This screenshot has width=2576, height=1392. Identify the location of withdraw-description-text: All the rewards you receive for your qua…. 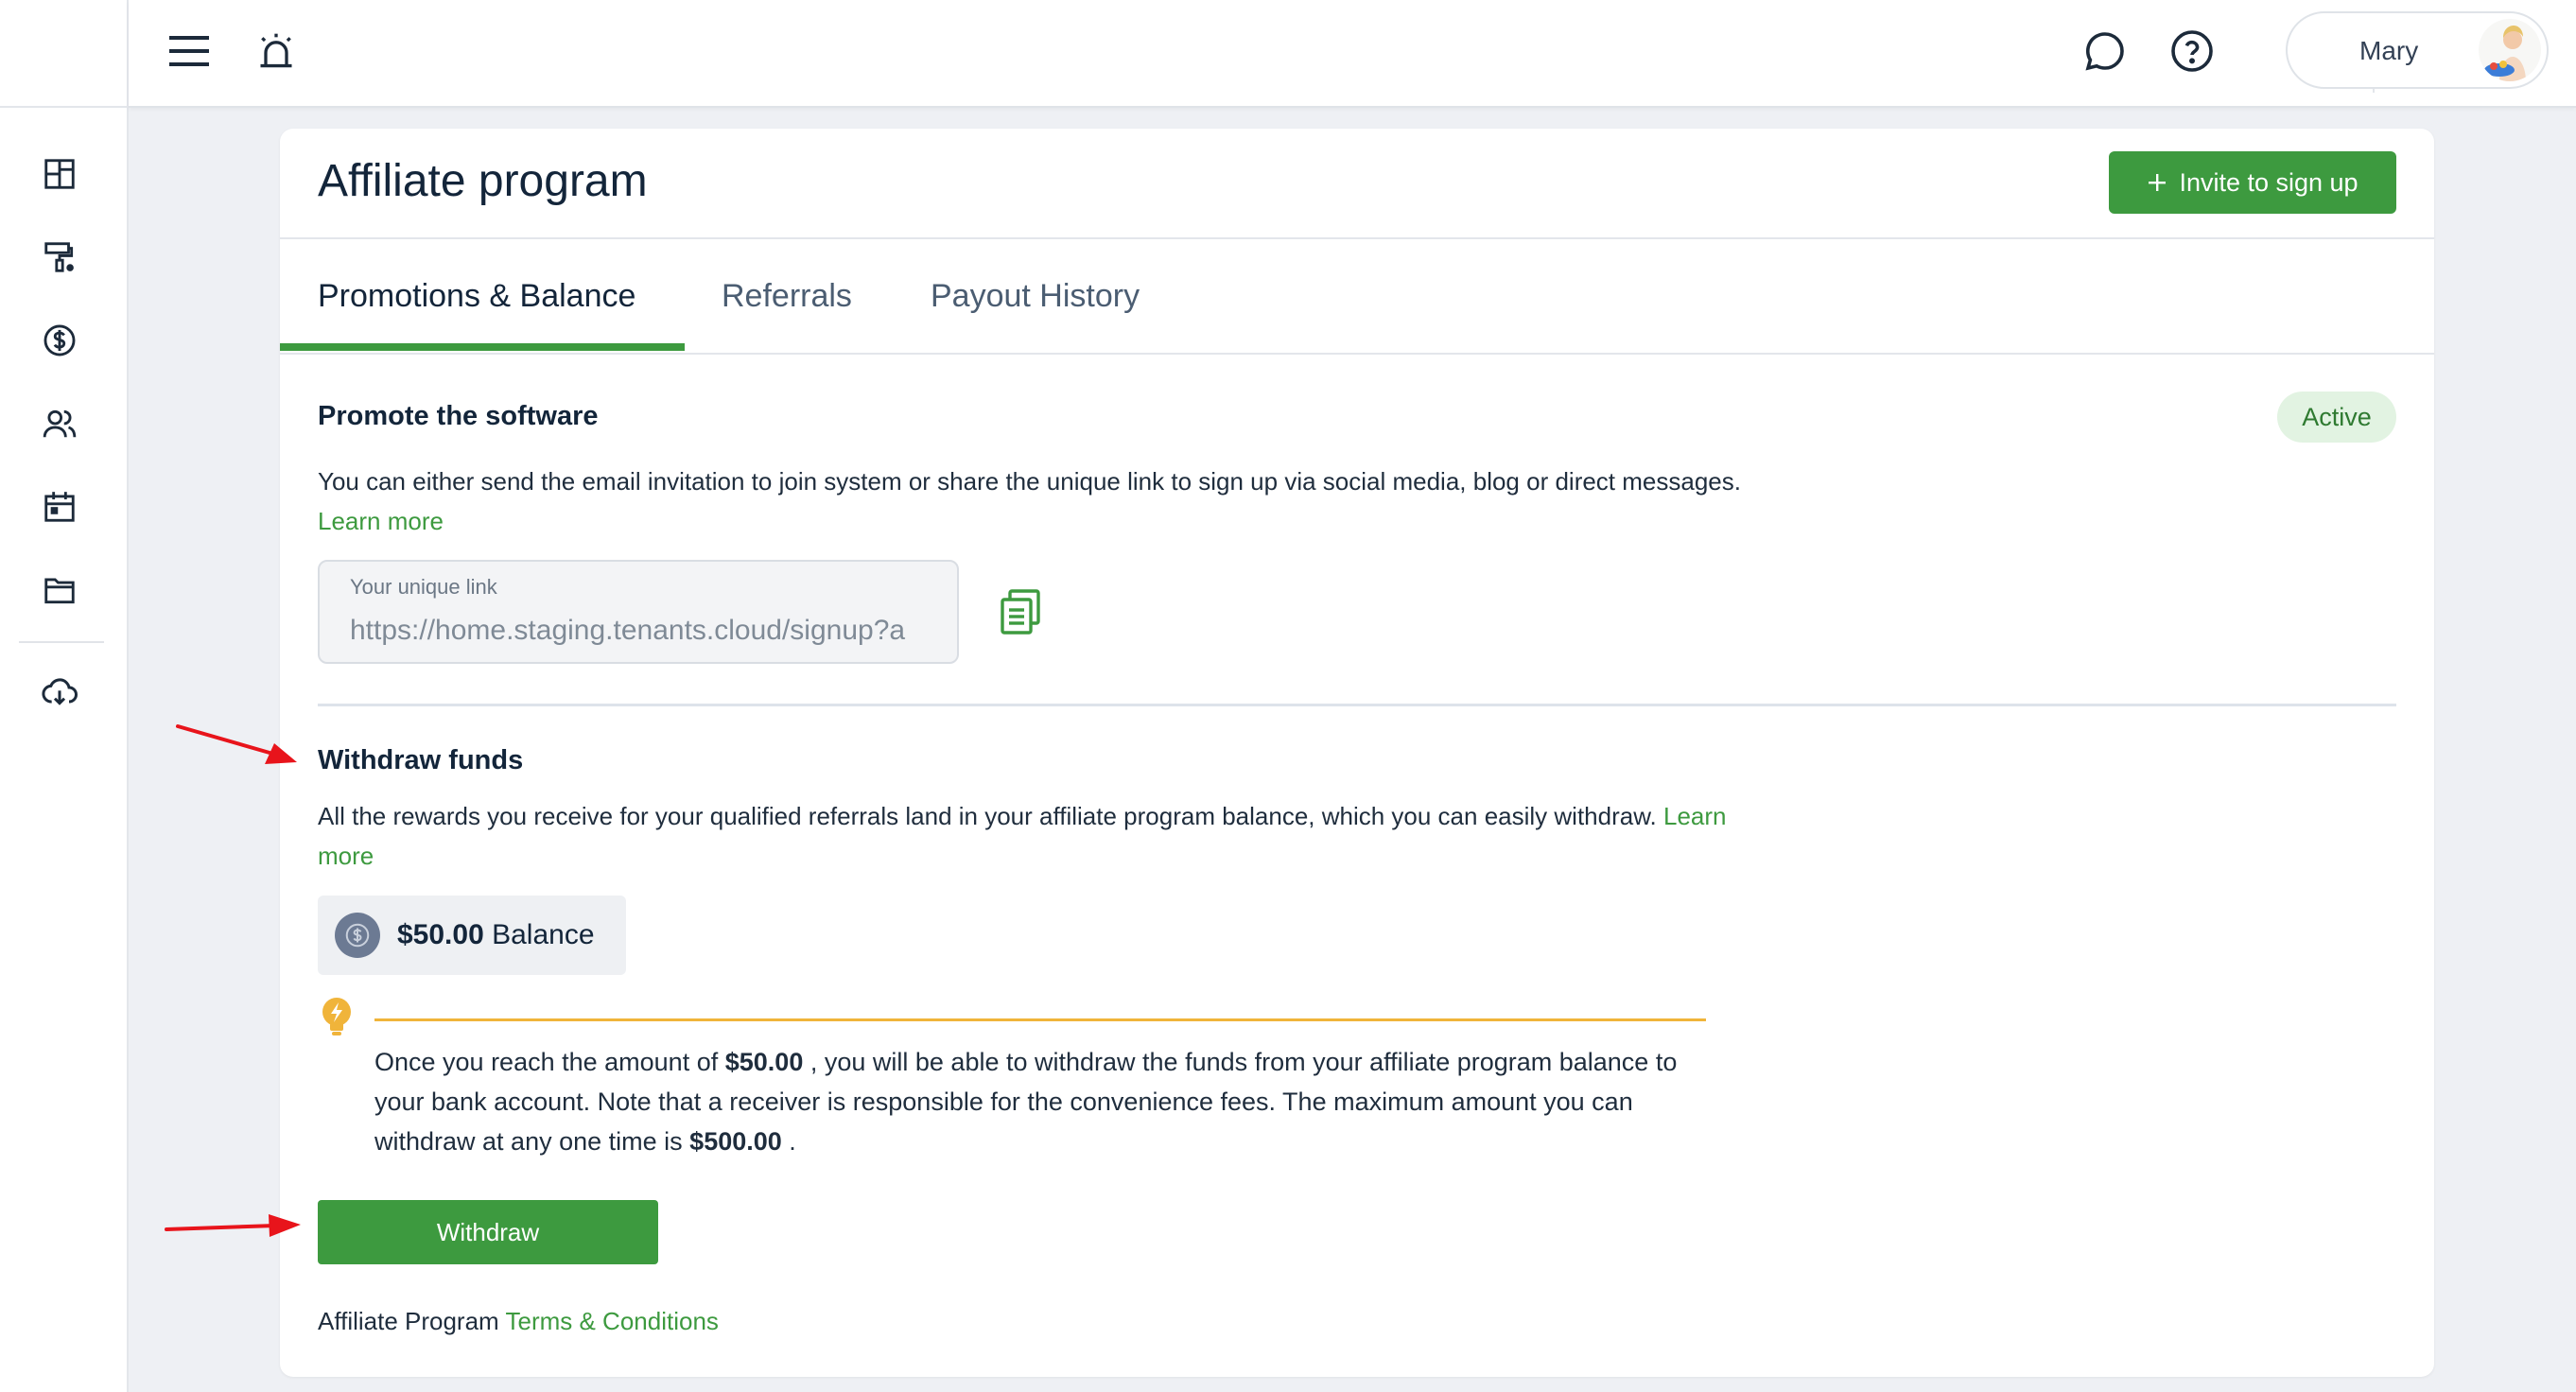
(987, 816).